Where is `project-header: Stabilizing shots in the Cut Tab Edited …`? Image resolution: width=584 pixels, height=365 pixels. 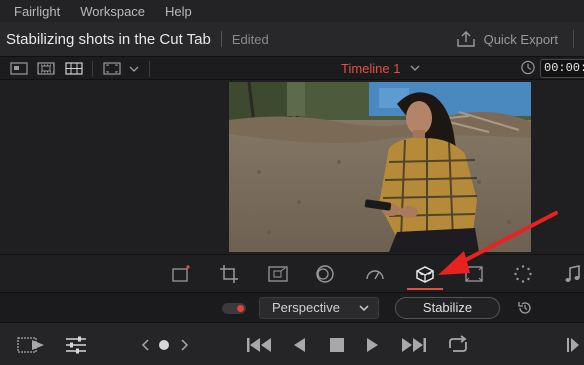 project-header: Stabilizing shots in the Cut Tab Edited … is located at coordinates (292, 39).